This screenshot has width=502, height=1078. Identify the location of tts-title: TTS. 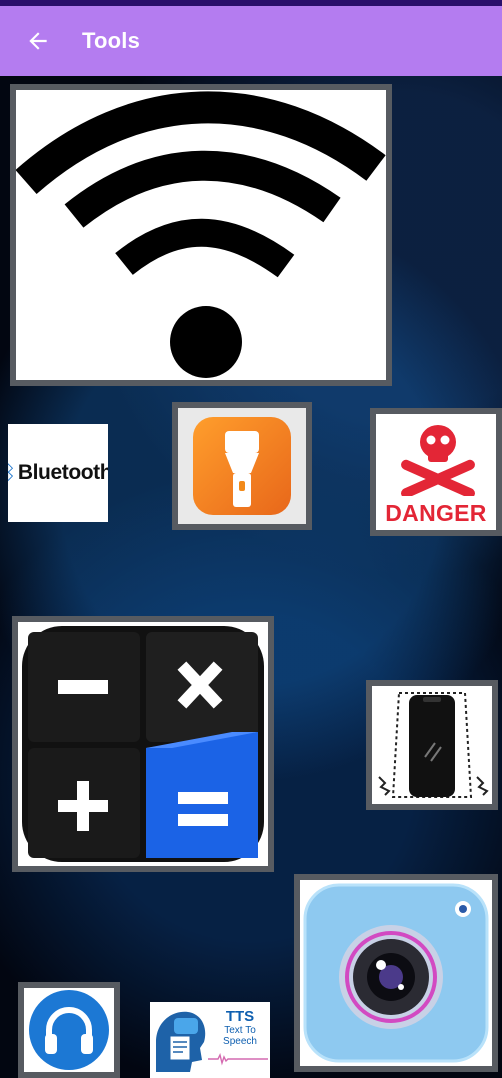
(240, 1016).